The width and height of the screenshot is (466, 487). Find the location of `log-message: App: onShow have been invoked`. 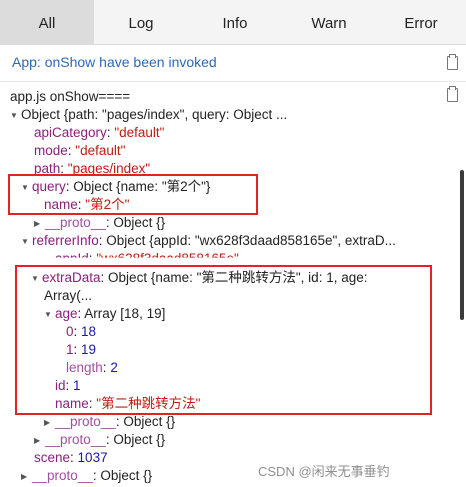

log-message: App: onShow have been invoked is located at coordinates (114, 62).